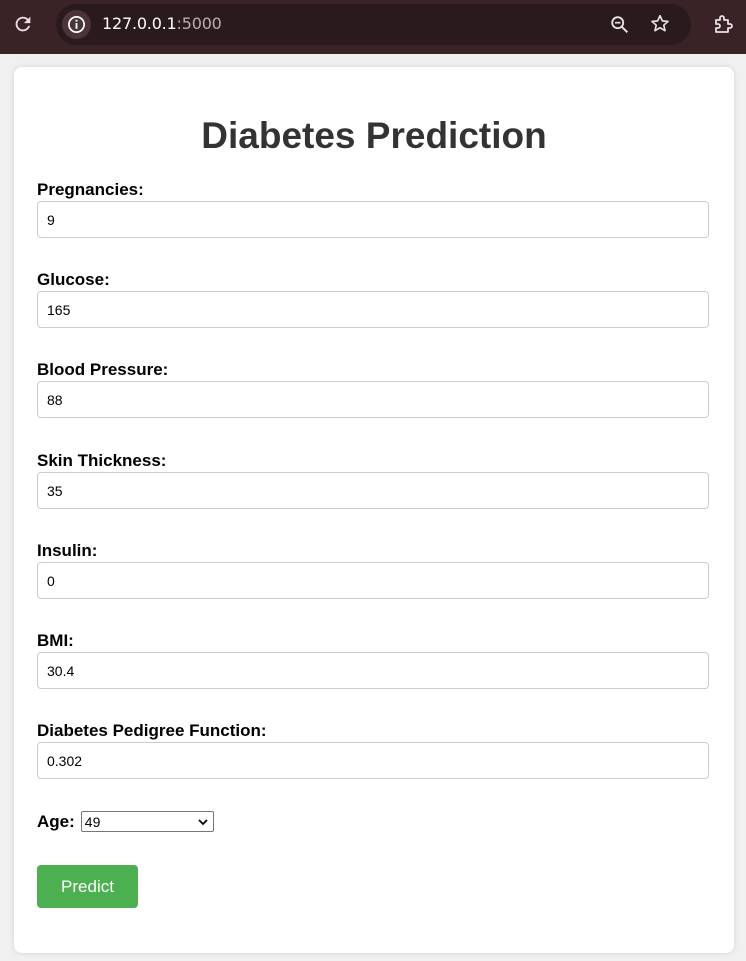 The height and width of the screenshot is (961, 746). Describe the element at coordinates (90, 189) in the screenshot. I see `pregnancies-label: Pregnancies:` at that location.